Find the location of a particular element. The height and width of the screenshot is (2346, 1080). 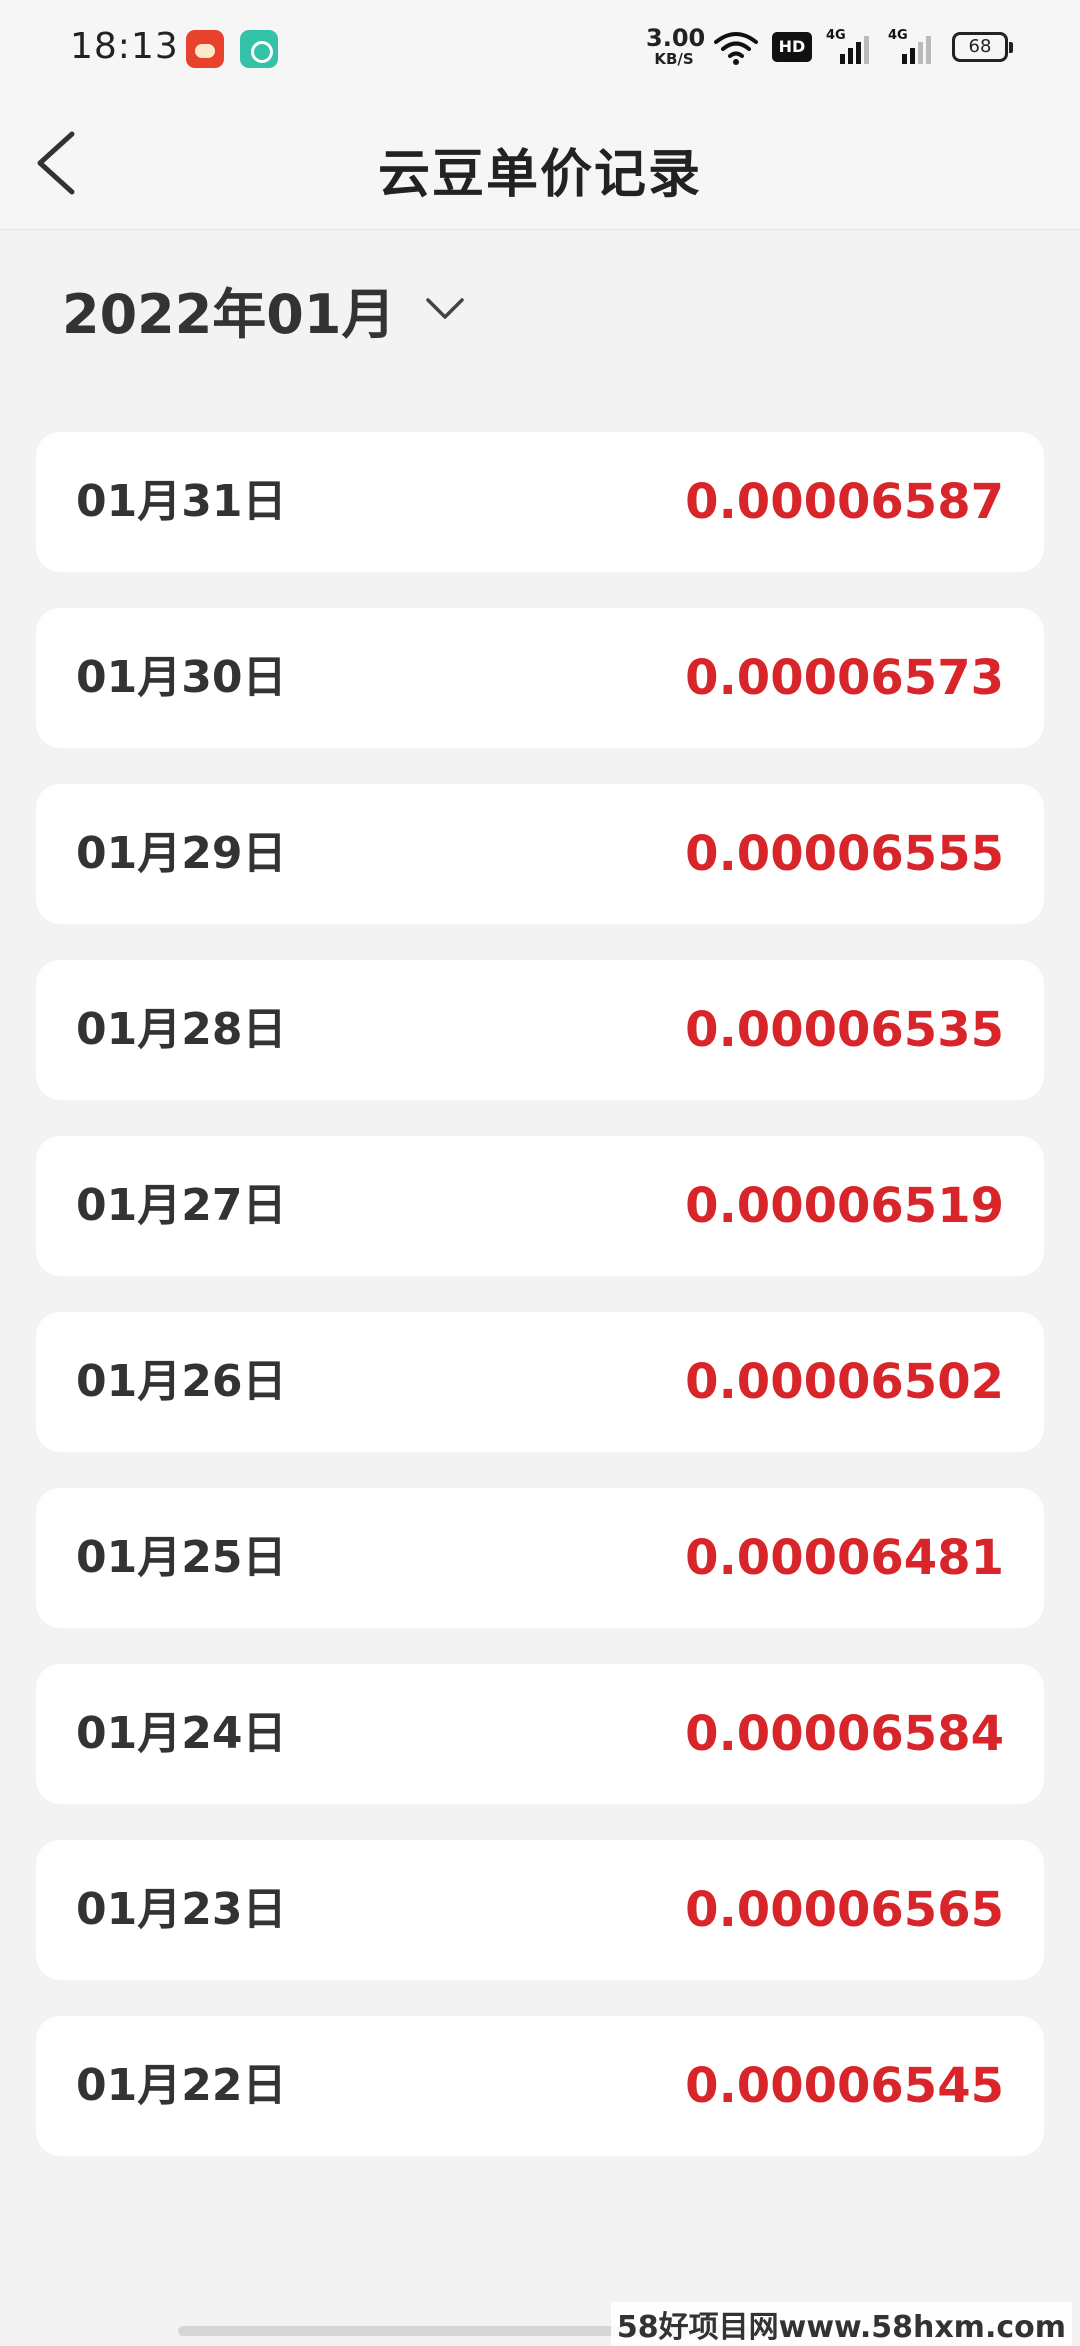

record-date: 01月23日 is located at coordinates (181, 1909).